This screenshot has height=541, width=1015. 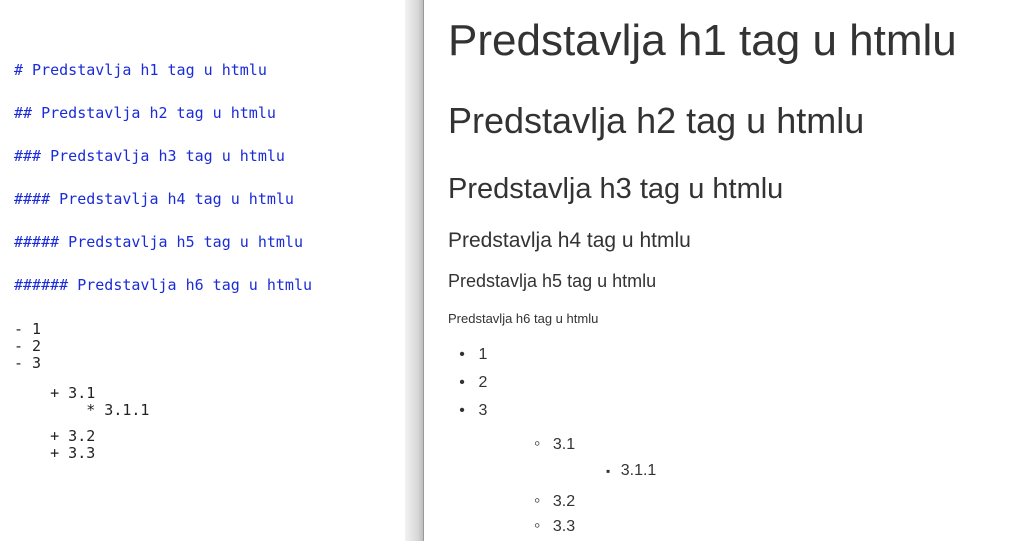 What do you see at coordinates (163, 285) in the screenshot?
I see `editor-line-h6: ###### Predstavlja h6 tag u htmlu` at bounding box center [163, 285].